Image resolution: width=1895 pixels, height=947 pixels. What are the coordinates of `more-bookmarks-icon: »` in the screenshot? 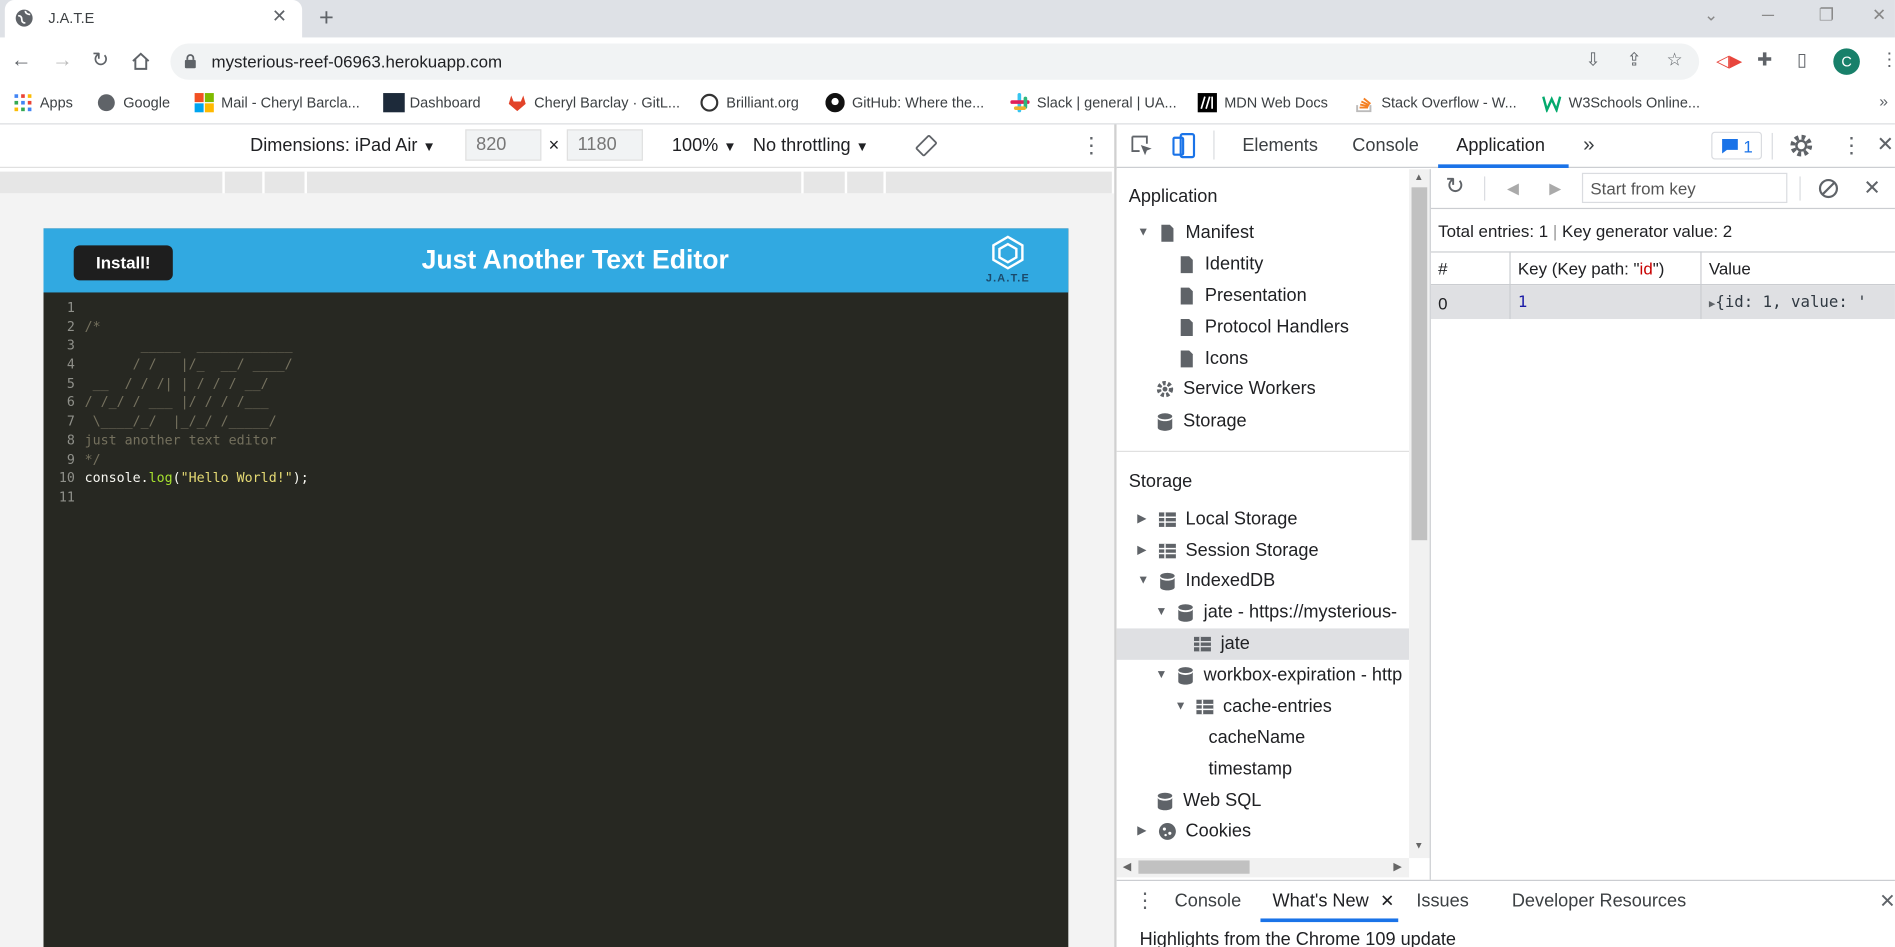 It's located at (1883, 101).